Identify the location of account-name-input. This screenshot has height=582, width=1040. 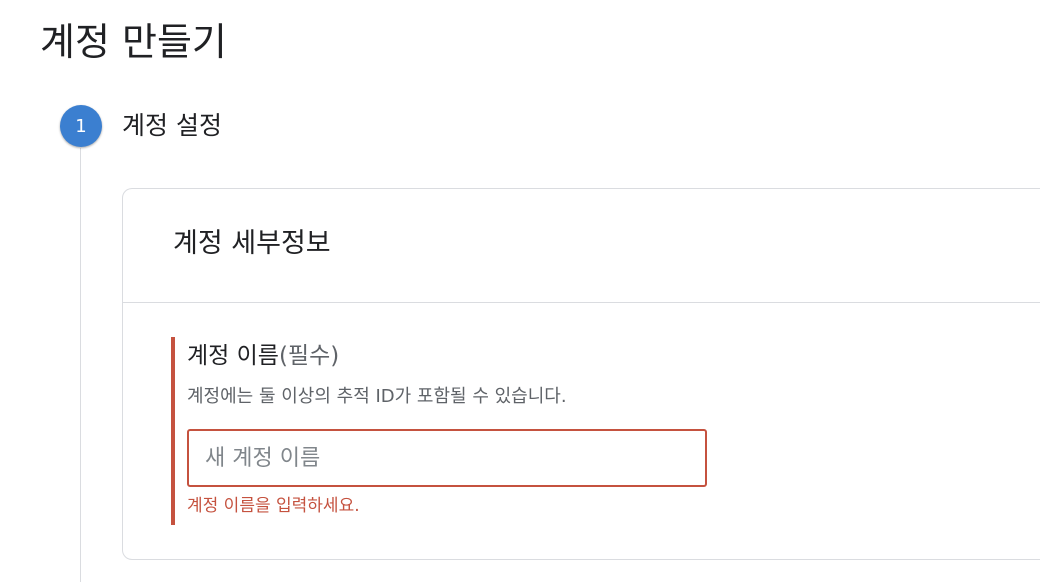
(447, 458).